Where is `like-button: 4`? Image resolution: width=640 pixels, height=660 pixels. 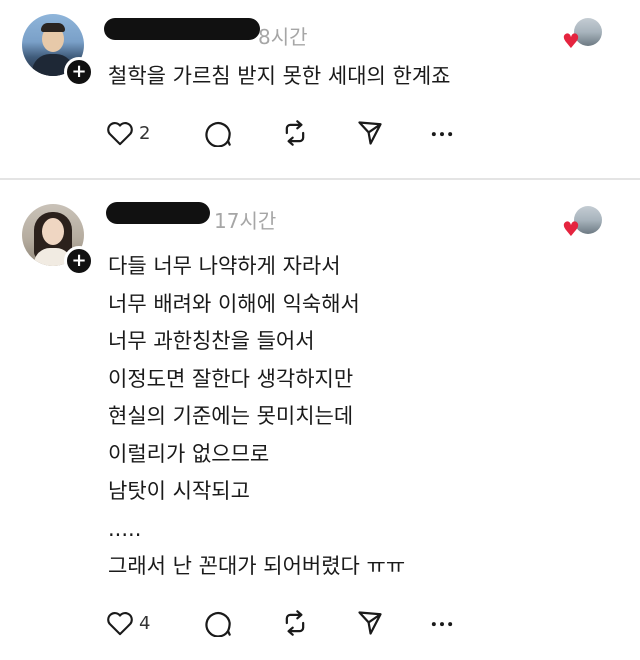 like-button: 4 is located at coordinates (128, 623).